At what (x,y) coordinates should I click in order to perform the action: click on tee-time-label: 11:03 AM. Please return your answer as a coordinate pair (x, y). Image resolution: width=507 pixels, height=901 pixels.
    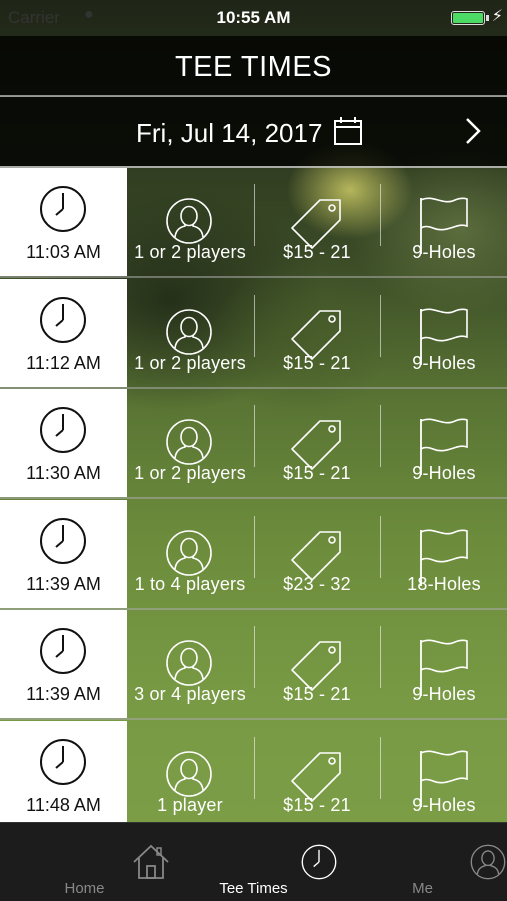
    Looking at the image, I should click on (63, 252).